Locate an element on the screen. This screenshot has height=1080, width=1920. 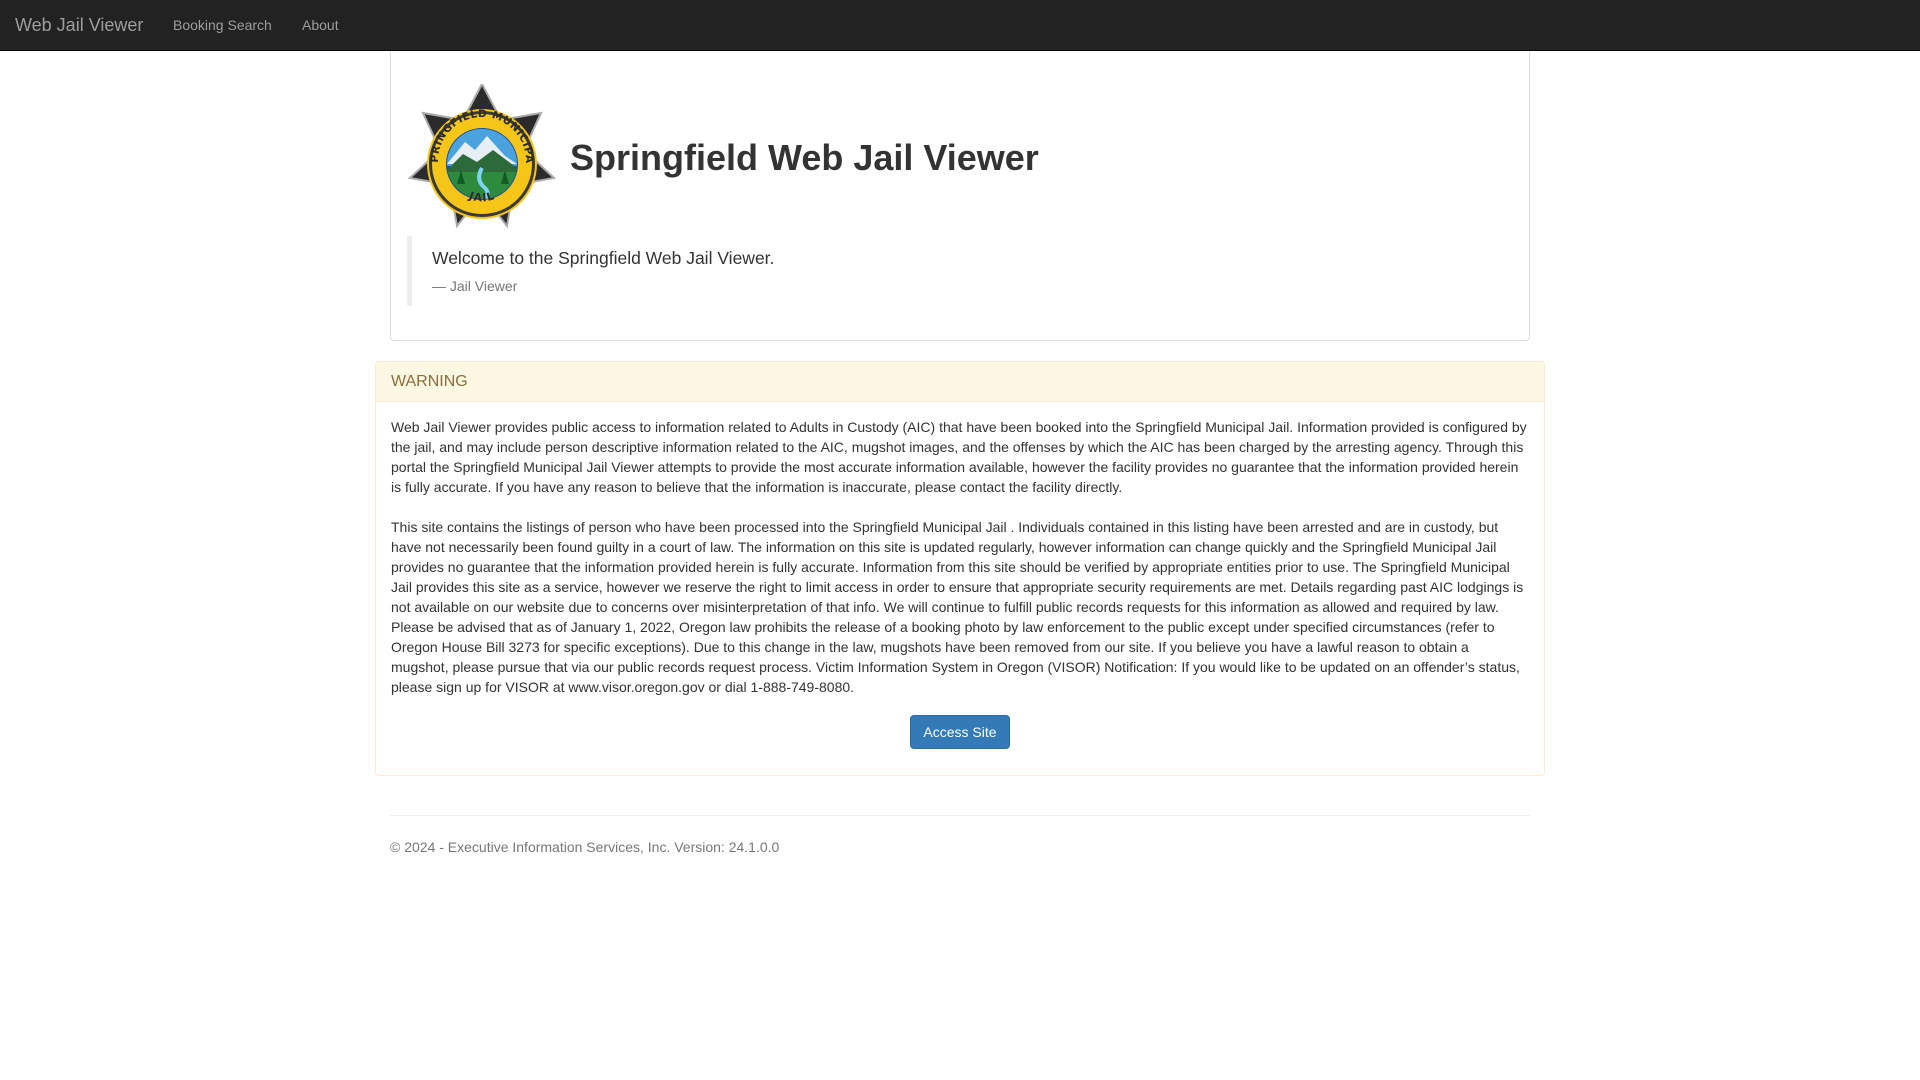
access-site-button: Access Site is located at coordinates (960, 732).